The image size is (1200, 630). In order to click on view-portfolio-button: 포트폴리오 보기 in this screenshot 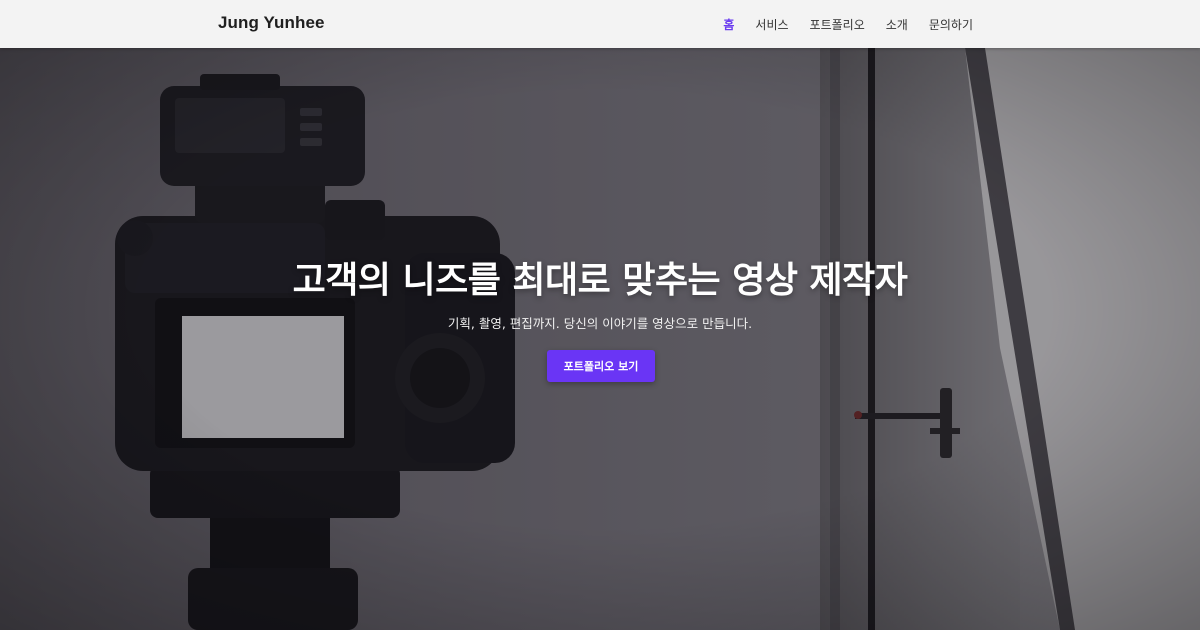, I will do `click(601, 366)`.